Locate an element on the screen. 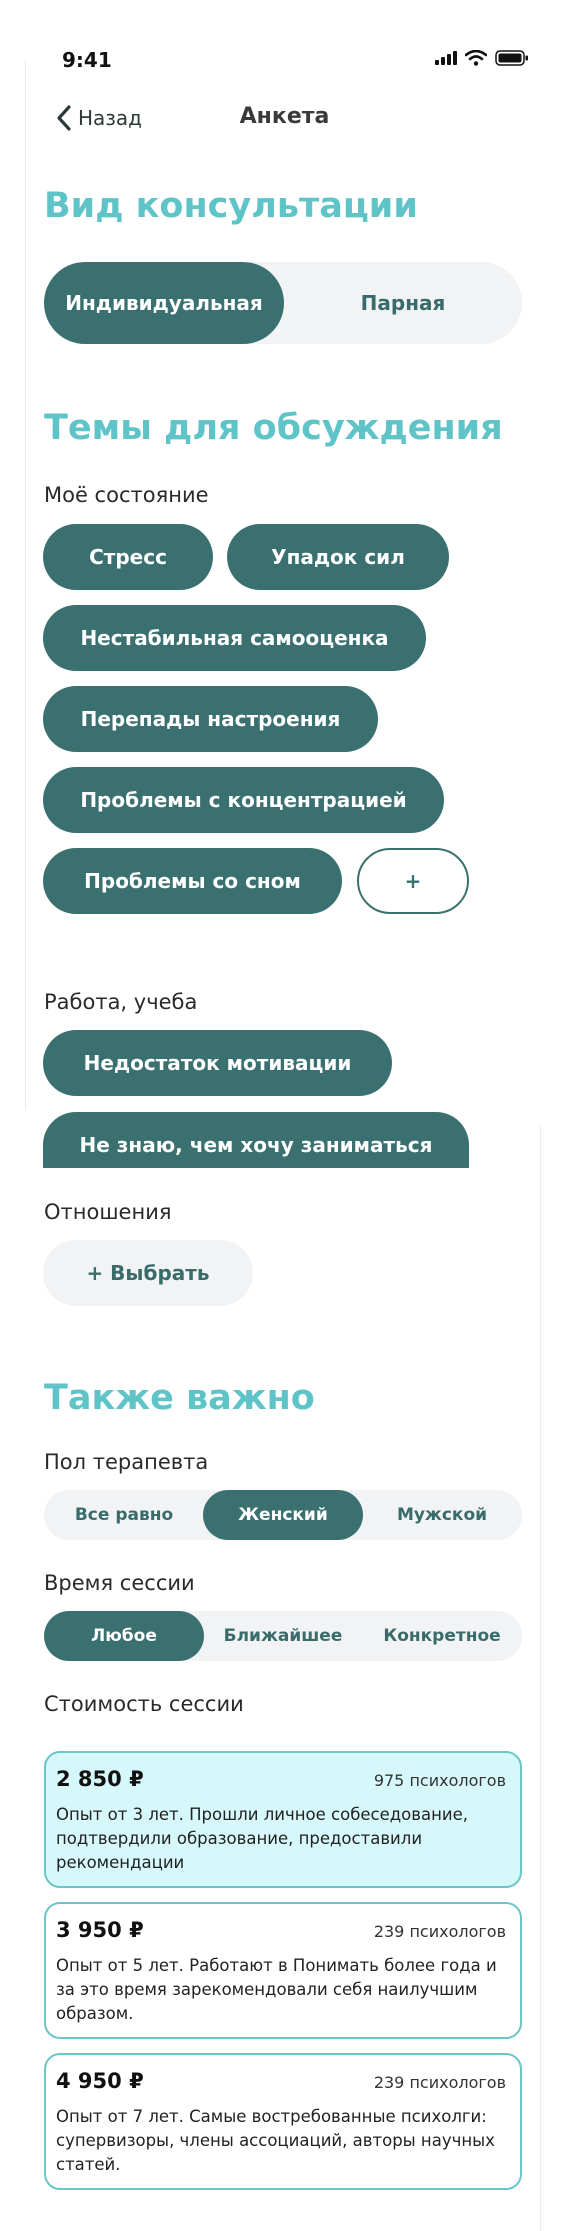 The height and width of the screenshot is (2231, 569). chevron-left-icon is located at coordinates (64, 118).